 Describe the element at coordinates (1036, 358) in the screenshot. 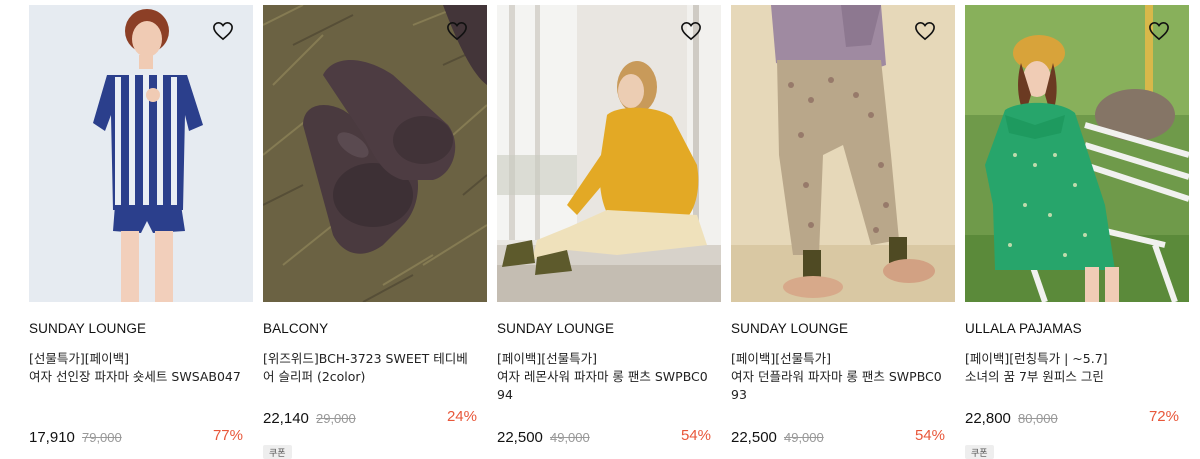

I see `product-tags: [페이백][런칭특가 | ~5.7]` at that location.